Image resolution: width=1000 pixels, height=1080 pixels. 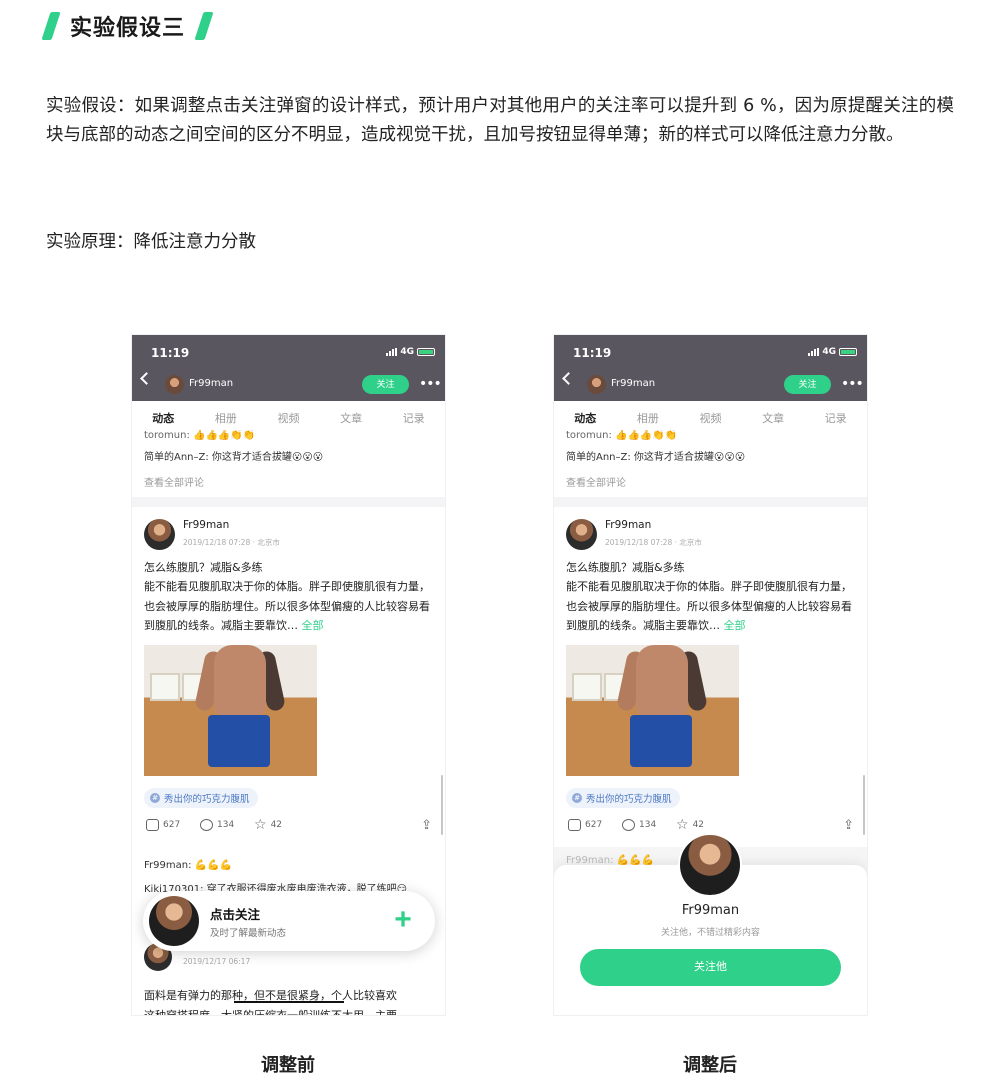 I want to click on signal-icon, so click(x=814, y=352).